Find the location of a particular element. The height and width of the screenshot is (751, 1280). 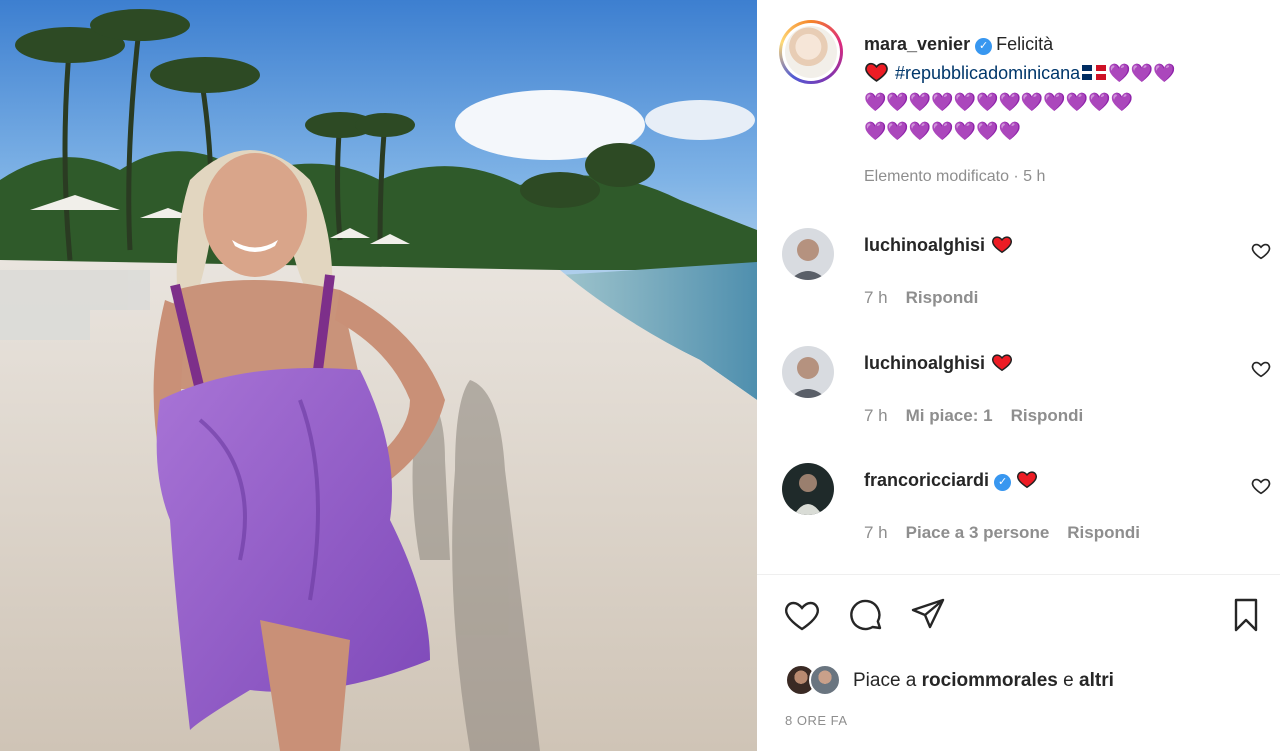

divider is located at coordinates (1018, 574).